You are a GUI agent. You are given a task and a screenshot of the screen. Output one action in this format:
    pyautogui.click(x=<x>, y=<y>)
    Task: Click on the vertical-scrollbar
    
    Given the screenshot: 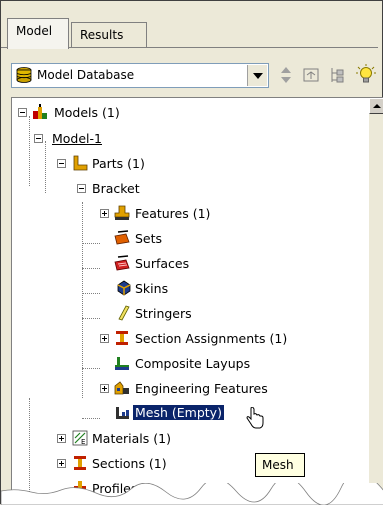 What is the action you would take?
    pyautogui.click(x=376, y=301)
    